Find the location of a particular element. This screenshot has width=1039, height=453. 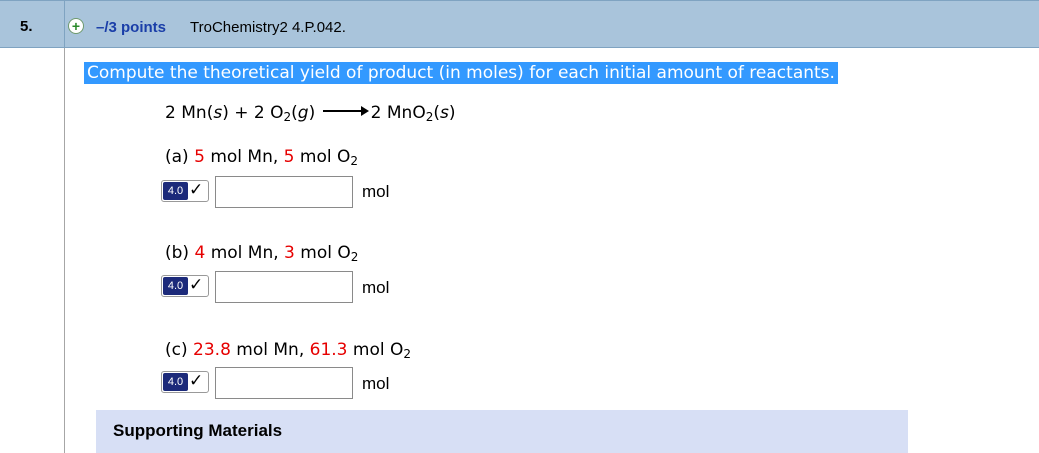

part-b-unit: mol is located at coordinates (376, 287).